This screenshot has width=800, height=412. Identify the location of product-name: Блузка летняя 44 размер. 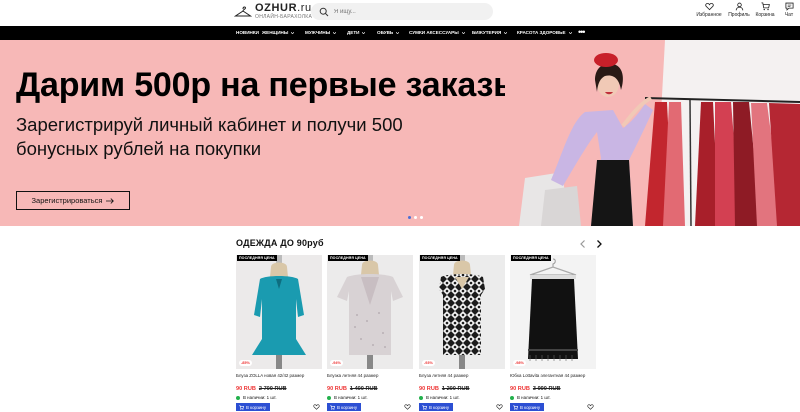
(370, 375).